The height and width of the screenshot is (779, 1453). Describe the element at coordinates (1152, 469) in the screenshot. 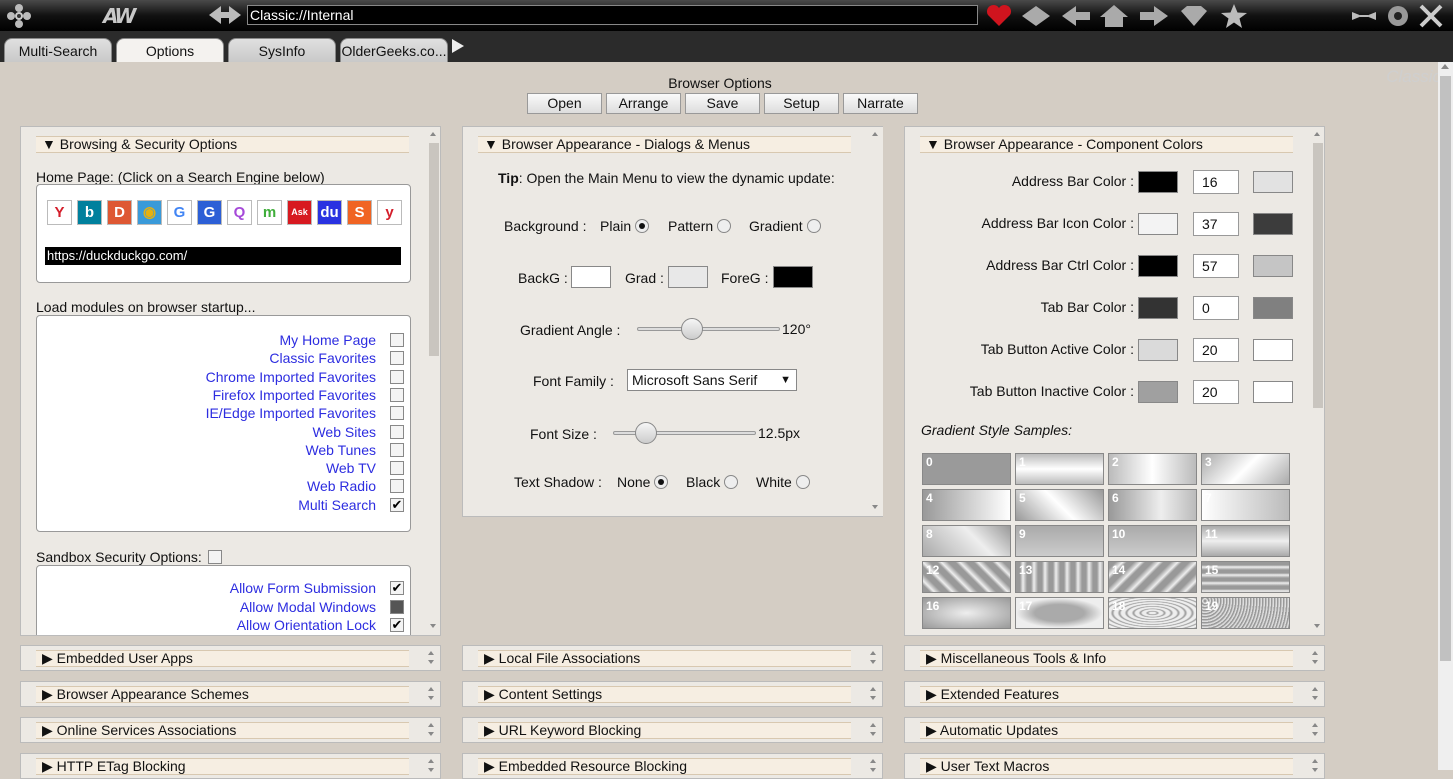

I see `gradient-sample: 2` at that location.